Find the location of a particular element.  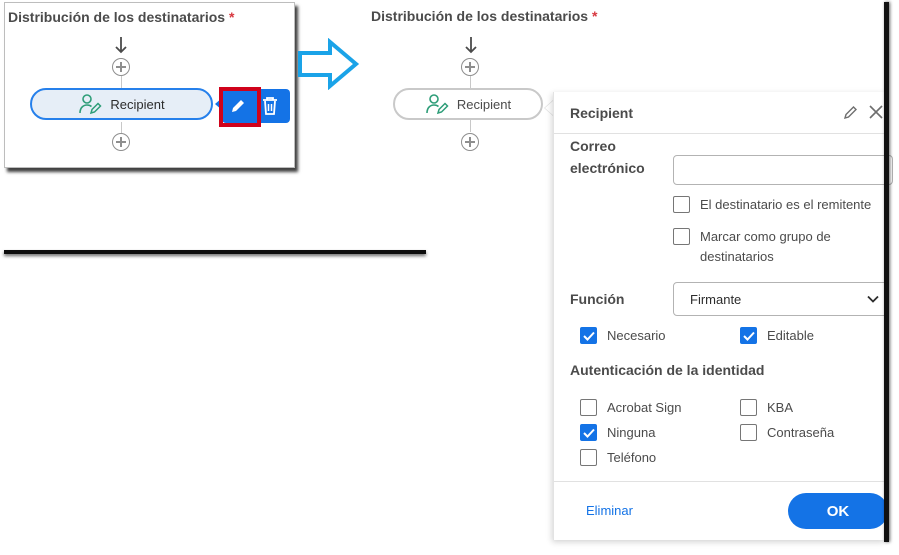

auth-checkbox-password is located at coordinates (748, 432).